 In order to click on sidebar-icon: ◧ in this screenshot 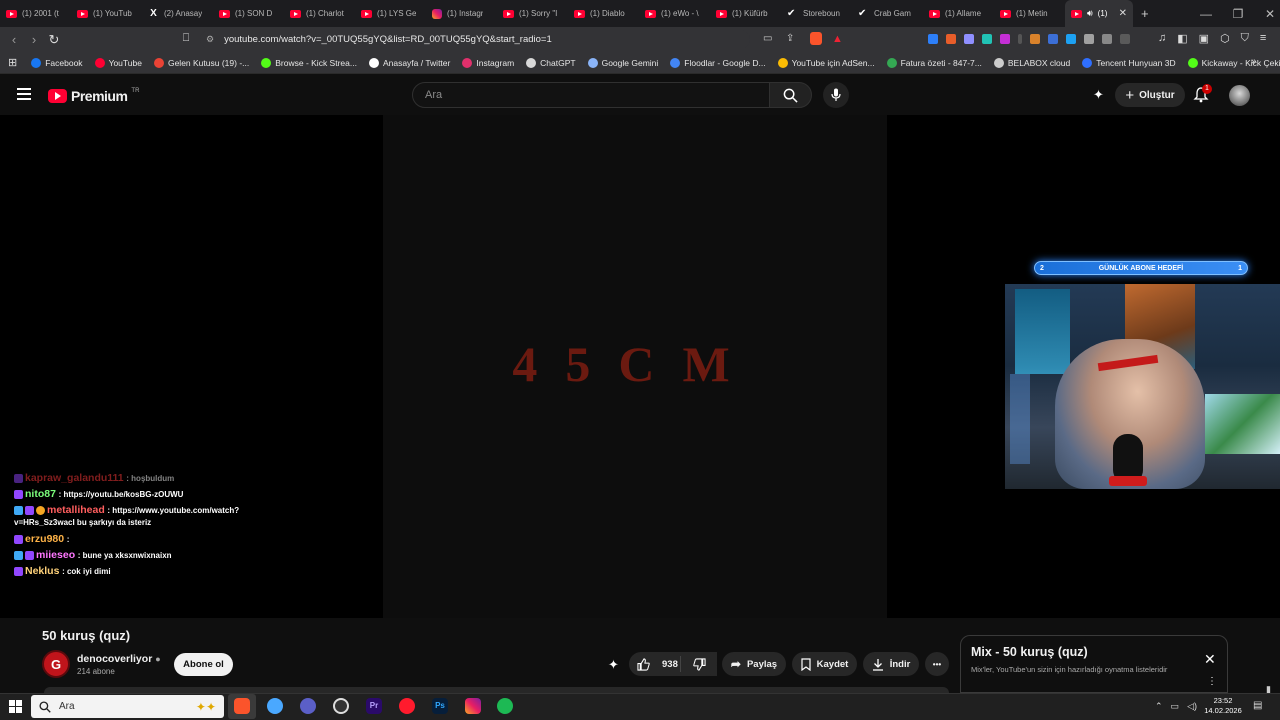, I will do `click(1182, 38)`.